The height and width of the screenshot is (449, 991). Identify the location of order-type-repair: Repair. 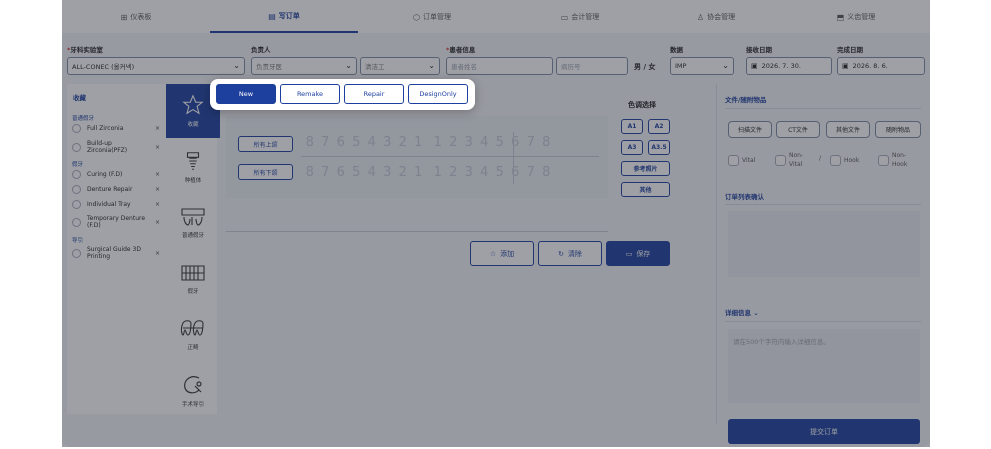
(374, 94).